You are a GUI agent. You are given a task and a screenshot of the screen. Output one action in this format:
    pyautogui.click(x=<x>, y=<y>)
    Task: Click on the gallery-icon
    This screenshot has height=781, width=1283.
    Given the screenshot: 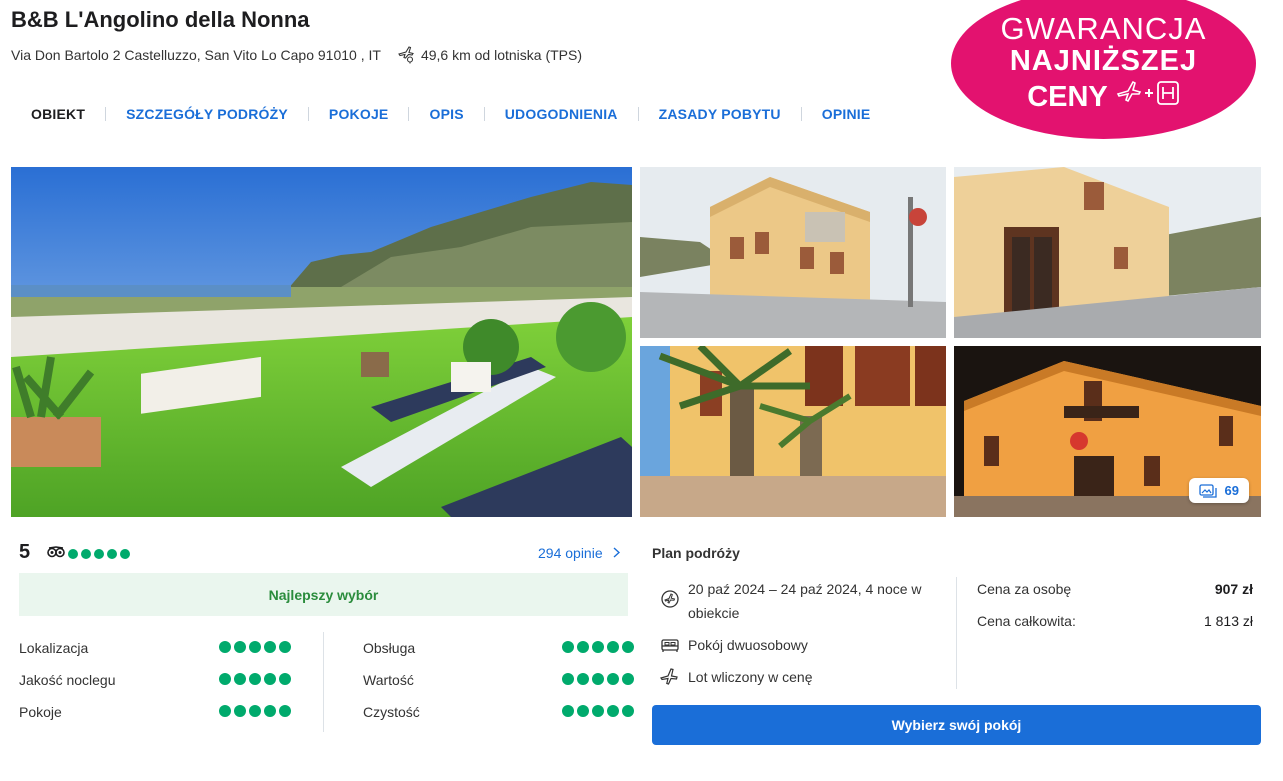 What is the action you would take?
    pyautogui.click(x=1207, y=490)
    